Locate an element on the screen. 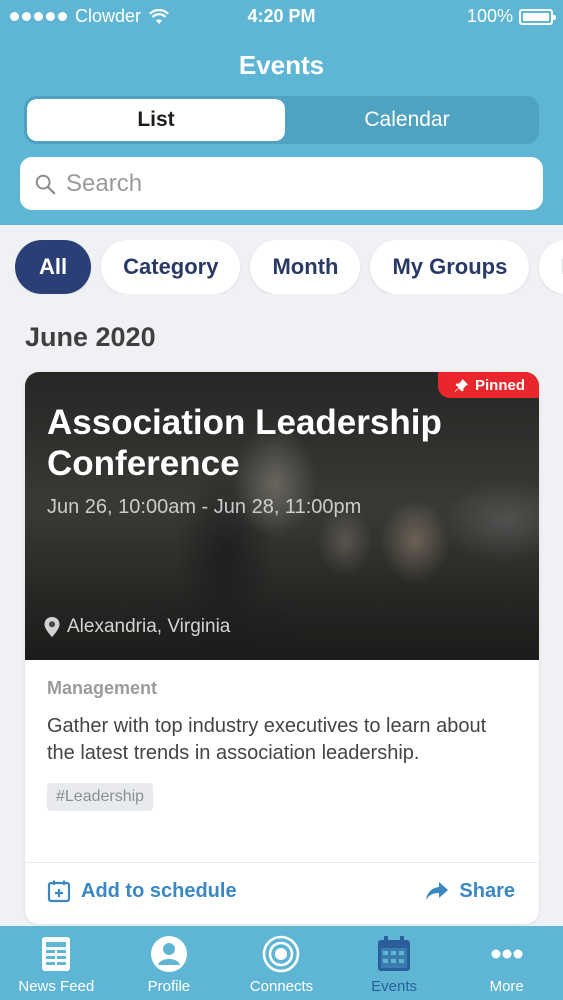 This screenshot has height=1000, width=563. page-title: Events is located at coordinates (281, 65).